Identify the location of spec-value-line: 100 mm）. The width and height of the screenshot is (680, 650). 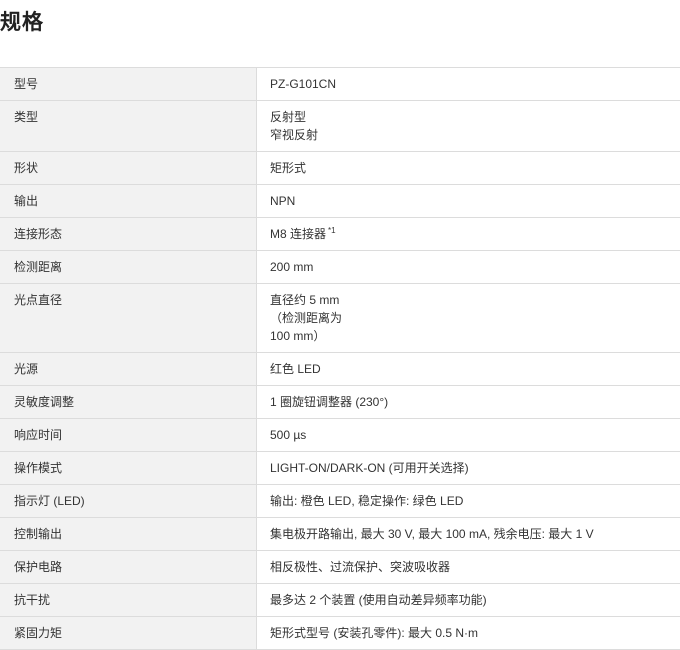
(475, 336).